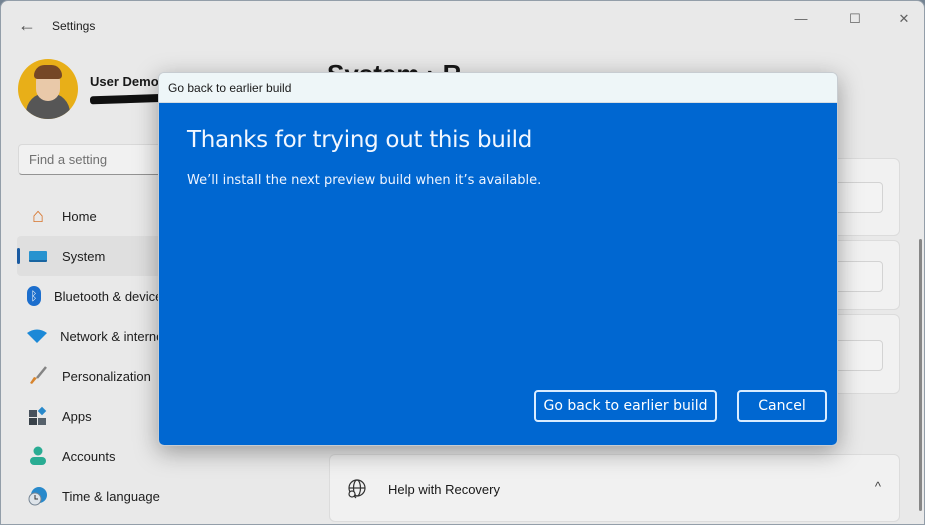  I want to click on cancel-button: Cancel, so click(782, 406).